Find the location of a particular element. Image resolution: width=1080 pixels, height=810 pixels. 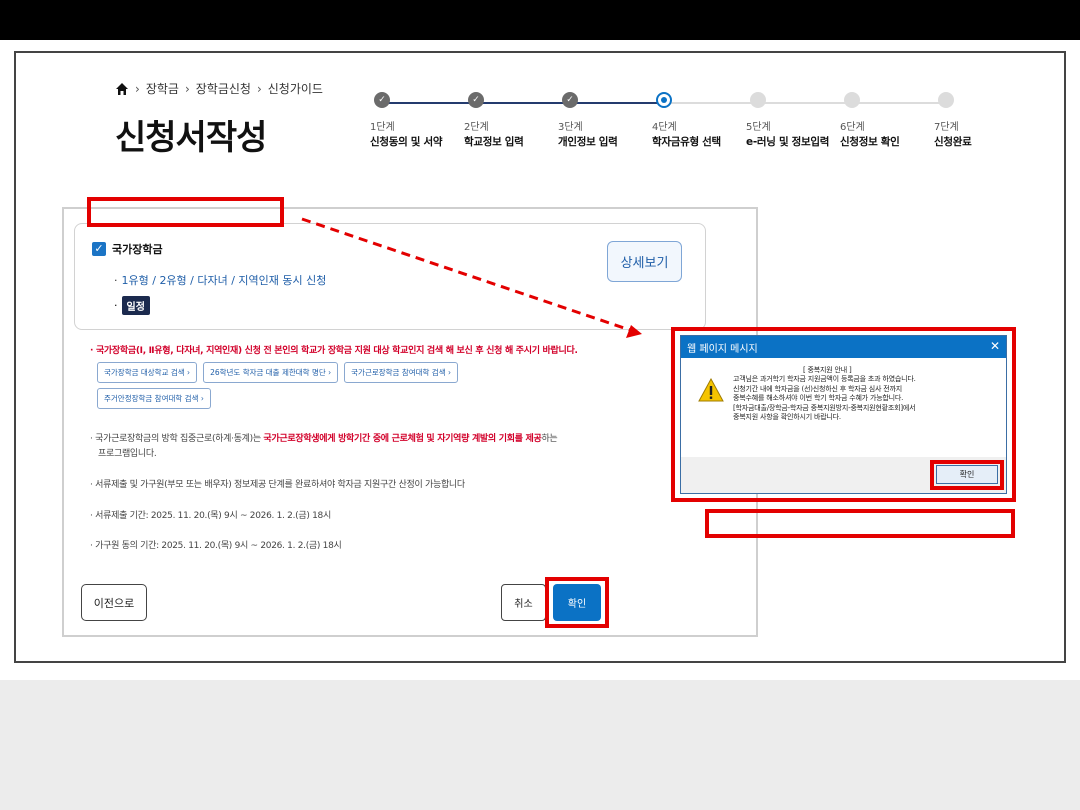

breadcrumb: › 장학금 › 장학금신청 › 신청가이드 is located at coordinates (219, 88).